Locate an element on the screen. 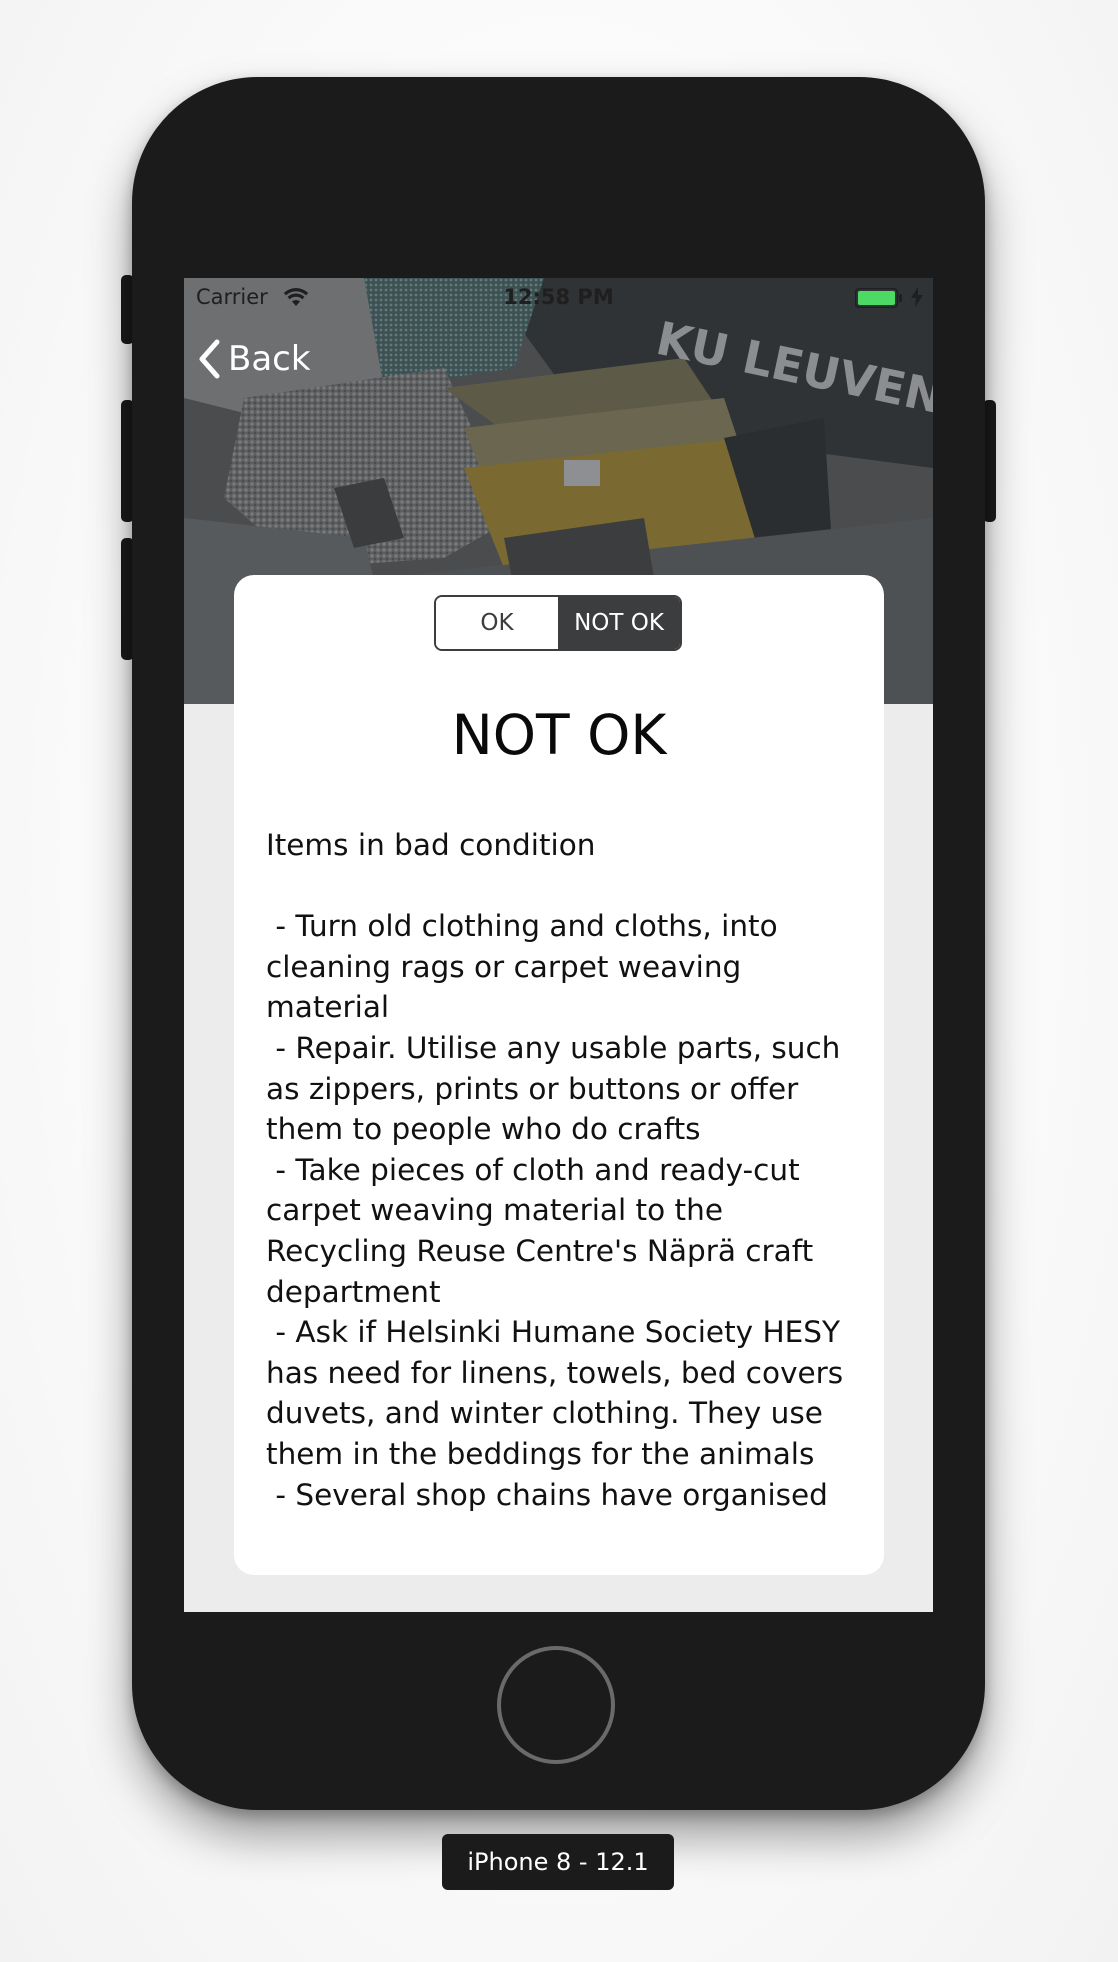  status-time: 12:58 PM is located at coordinates (558, 297).